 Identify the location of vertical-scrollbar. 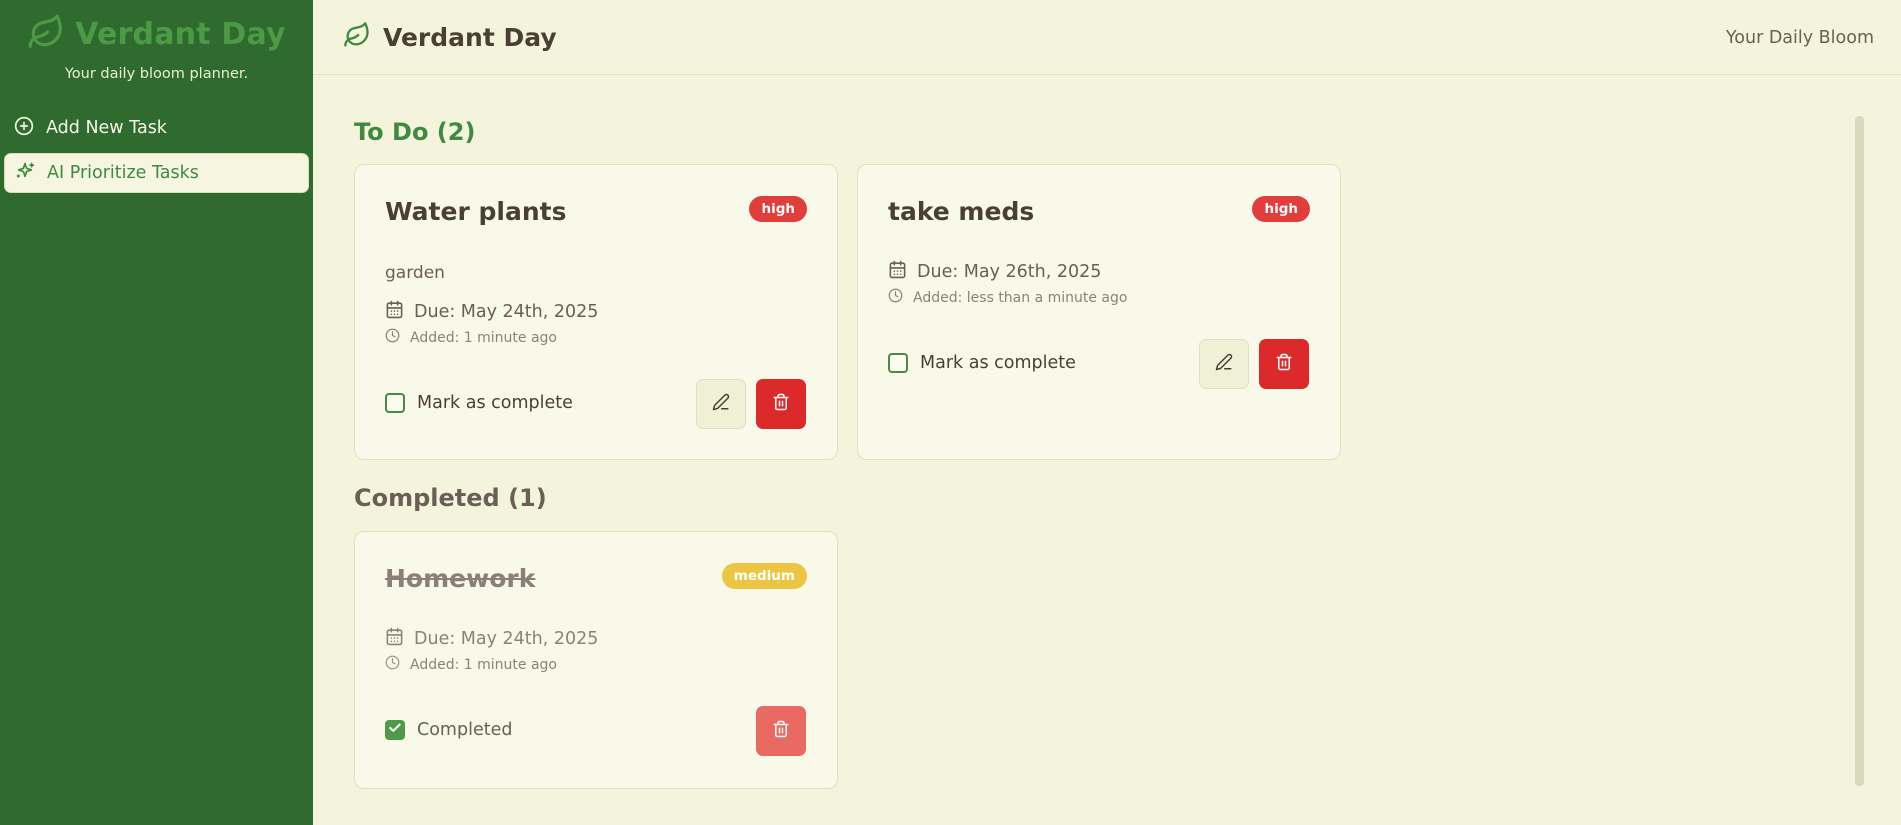
(1859, 451).